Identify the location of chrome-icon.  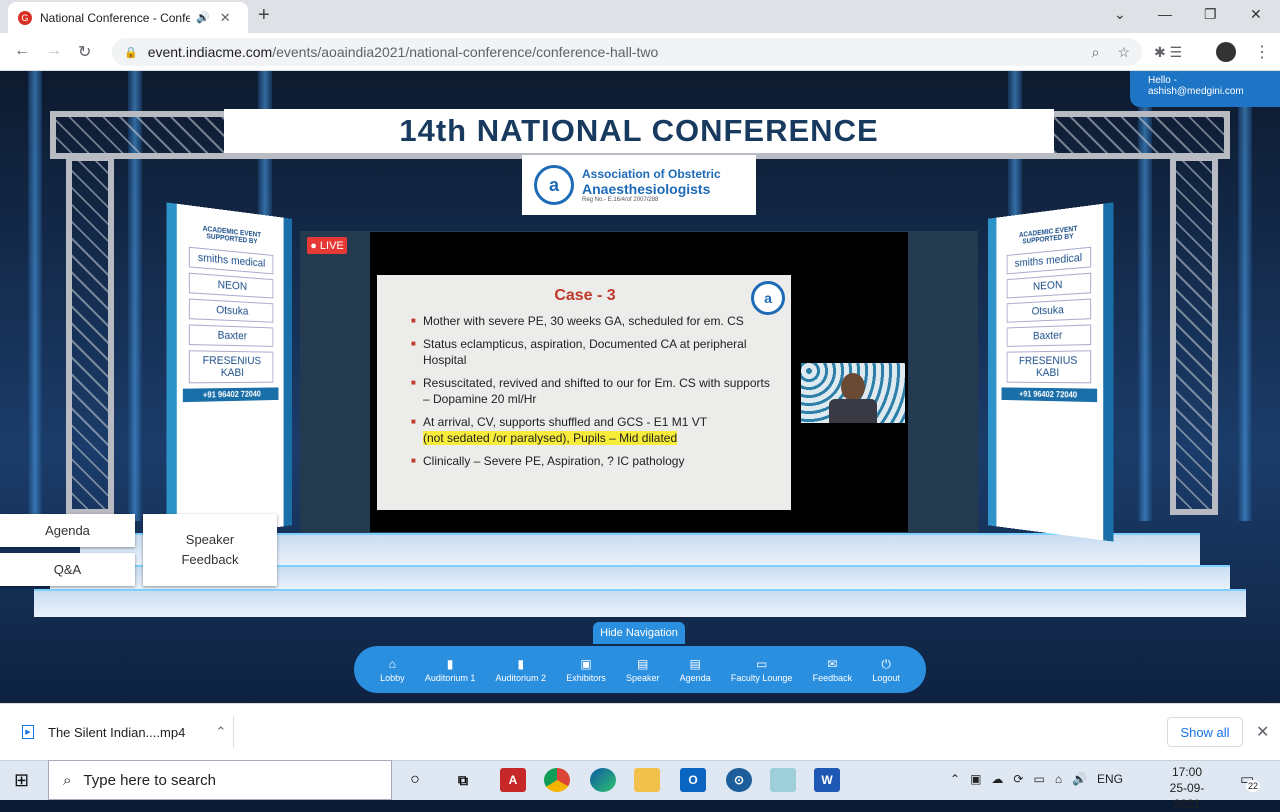
(557, 780).